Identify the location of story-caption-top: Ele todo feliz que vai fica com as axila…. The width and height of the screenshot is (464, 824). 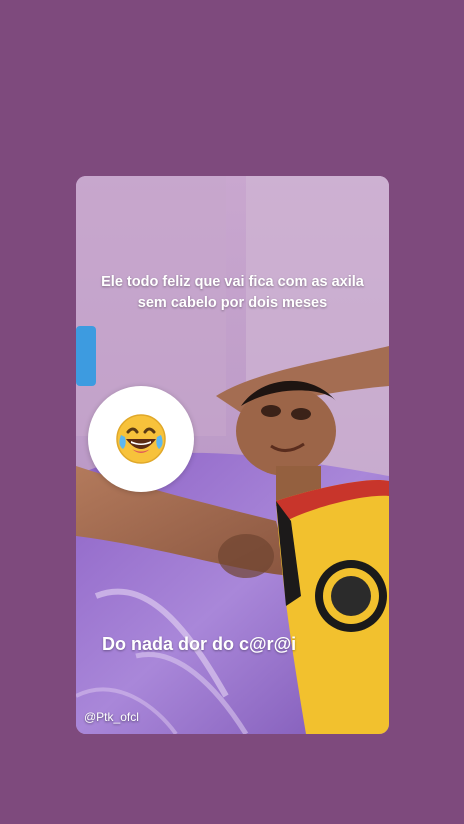
(232, 292).